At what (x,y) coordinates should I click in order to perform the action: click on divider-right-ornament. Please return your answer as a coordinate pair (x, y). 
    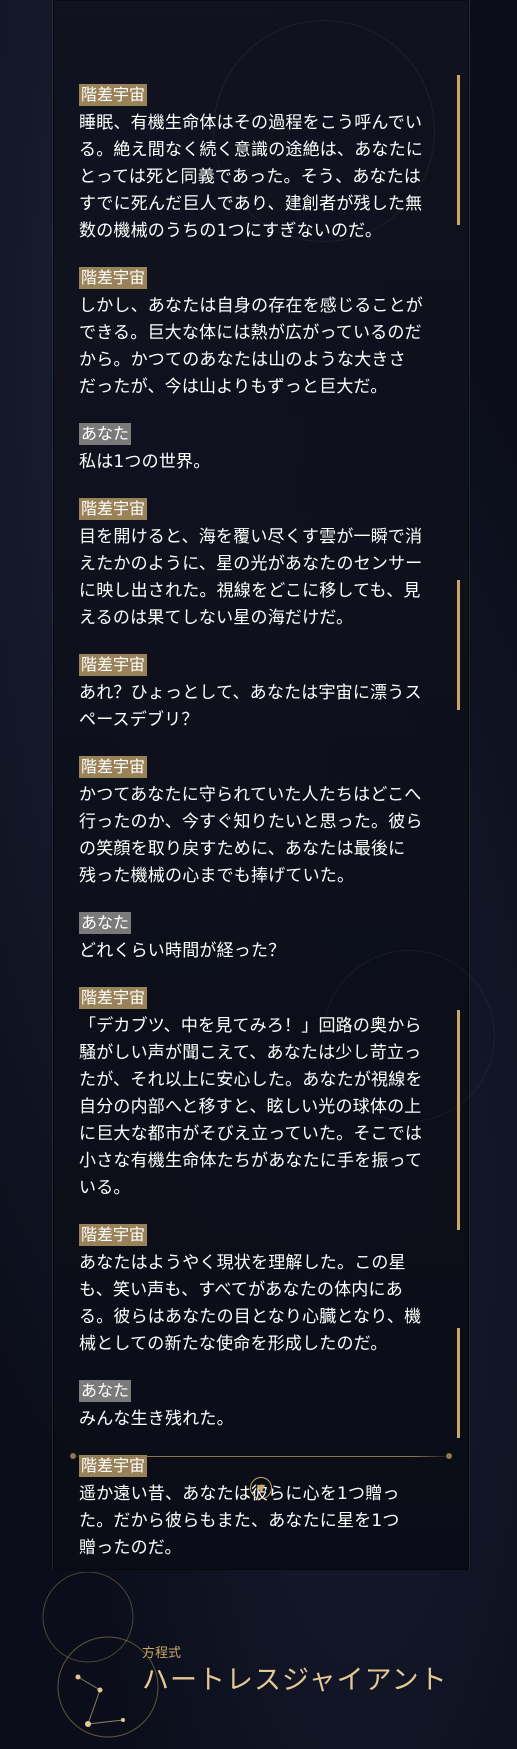
    Looking at the image, I should click on (449, 1456).